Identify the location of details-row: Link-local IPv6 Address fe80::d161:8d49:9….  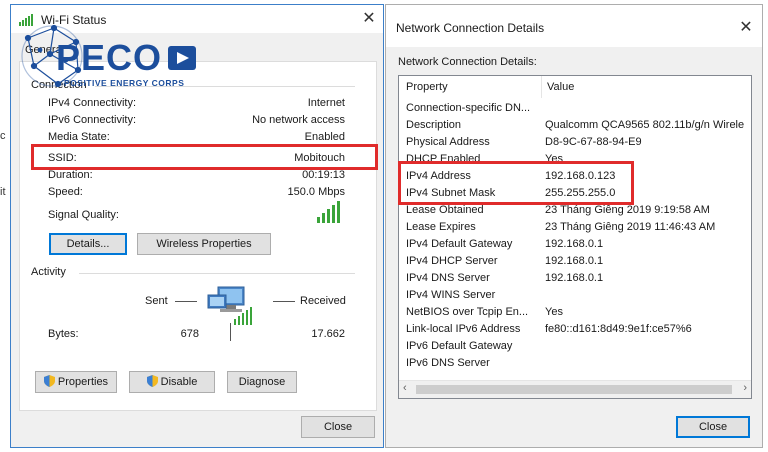
(575, 329).